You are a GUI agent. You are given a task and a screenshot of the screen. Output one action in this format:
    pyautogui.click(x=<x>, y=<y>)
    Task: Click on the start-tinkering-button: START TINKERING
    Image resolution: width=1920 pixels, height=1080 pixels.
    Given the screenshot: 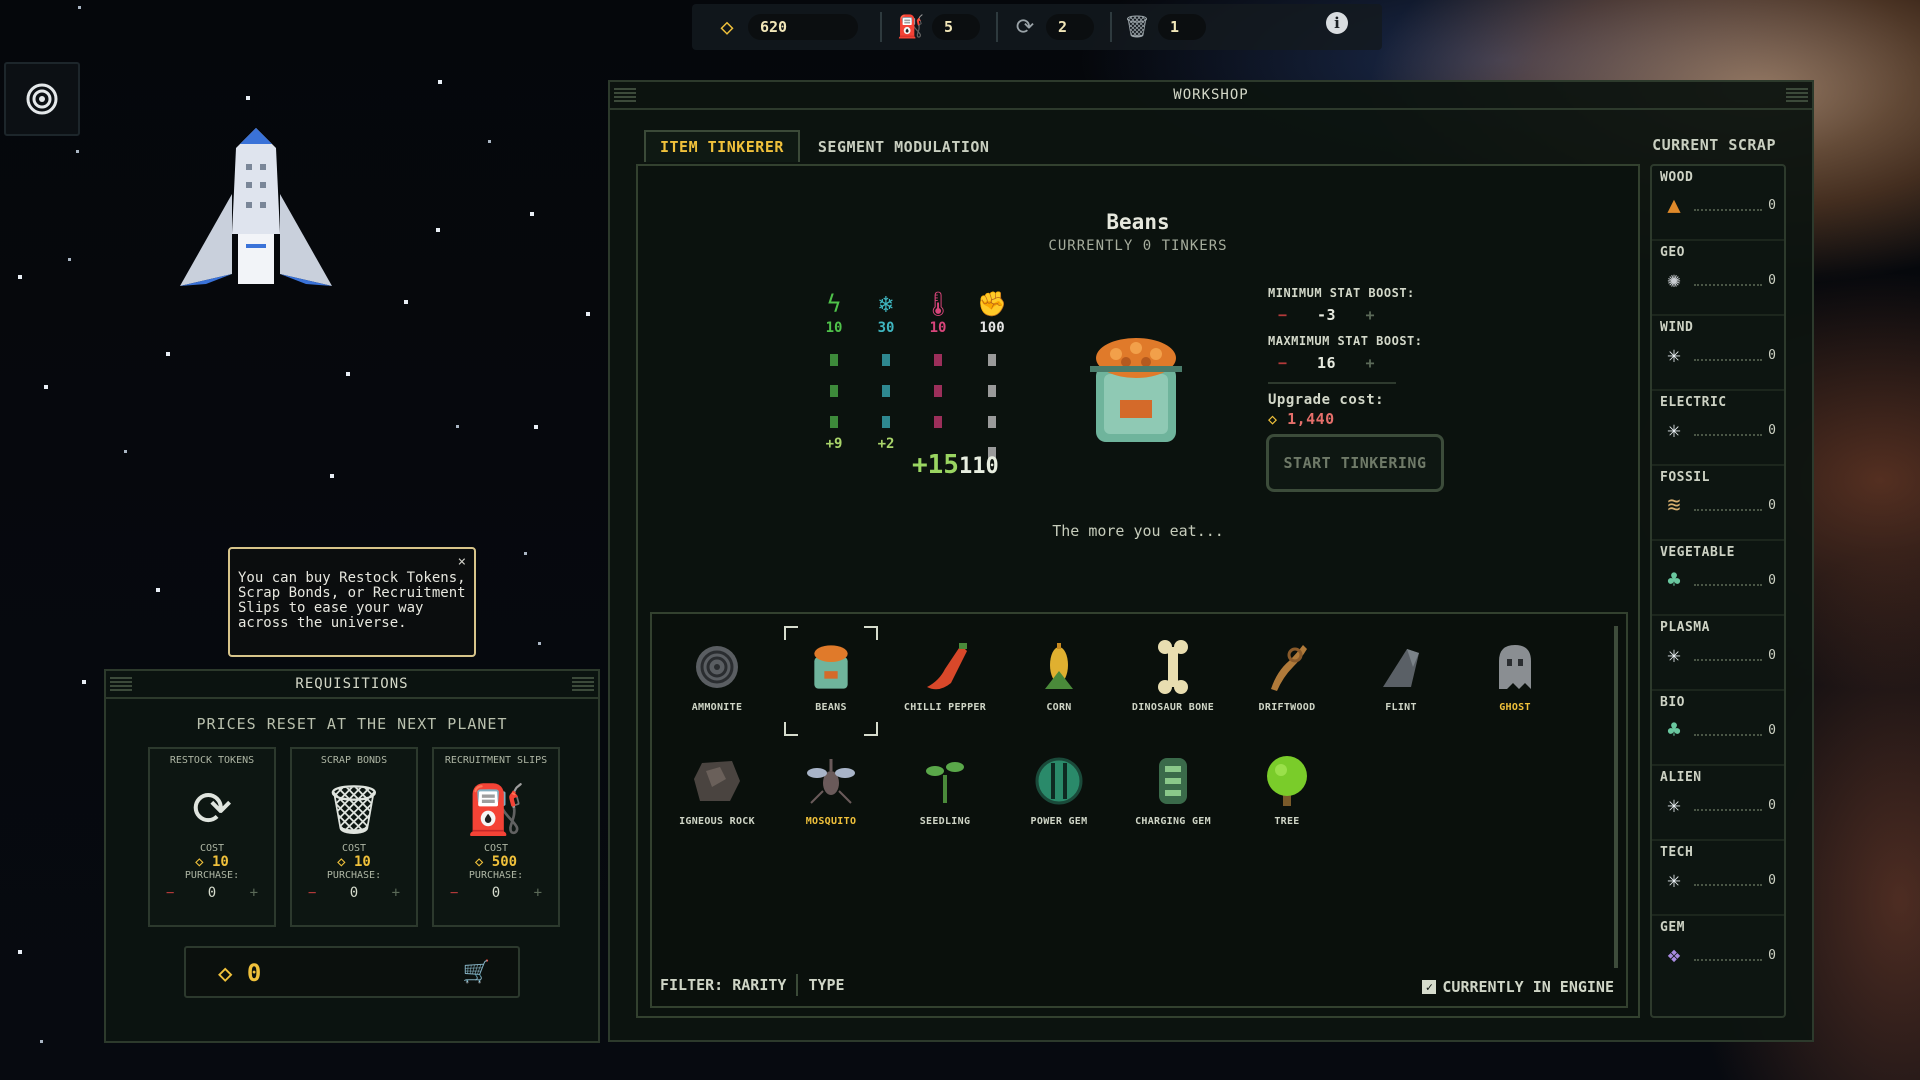 What is the action you would take?
    pyautogui.click(x=1355, y=463)
    